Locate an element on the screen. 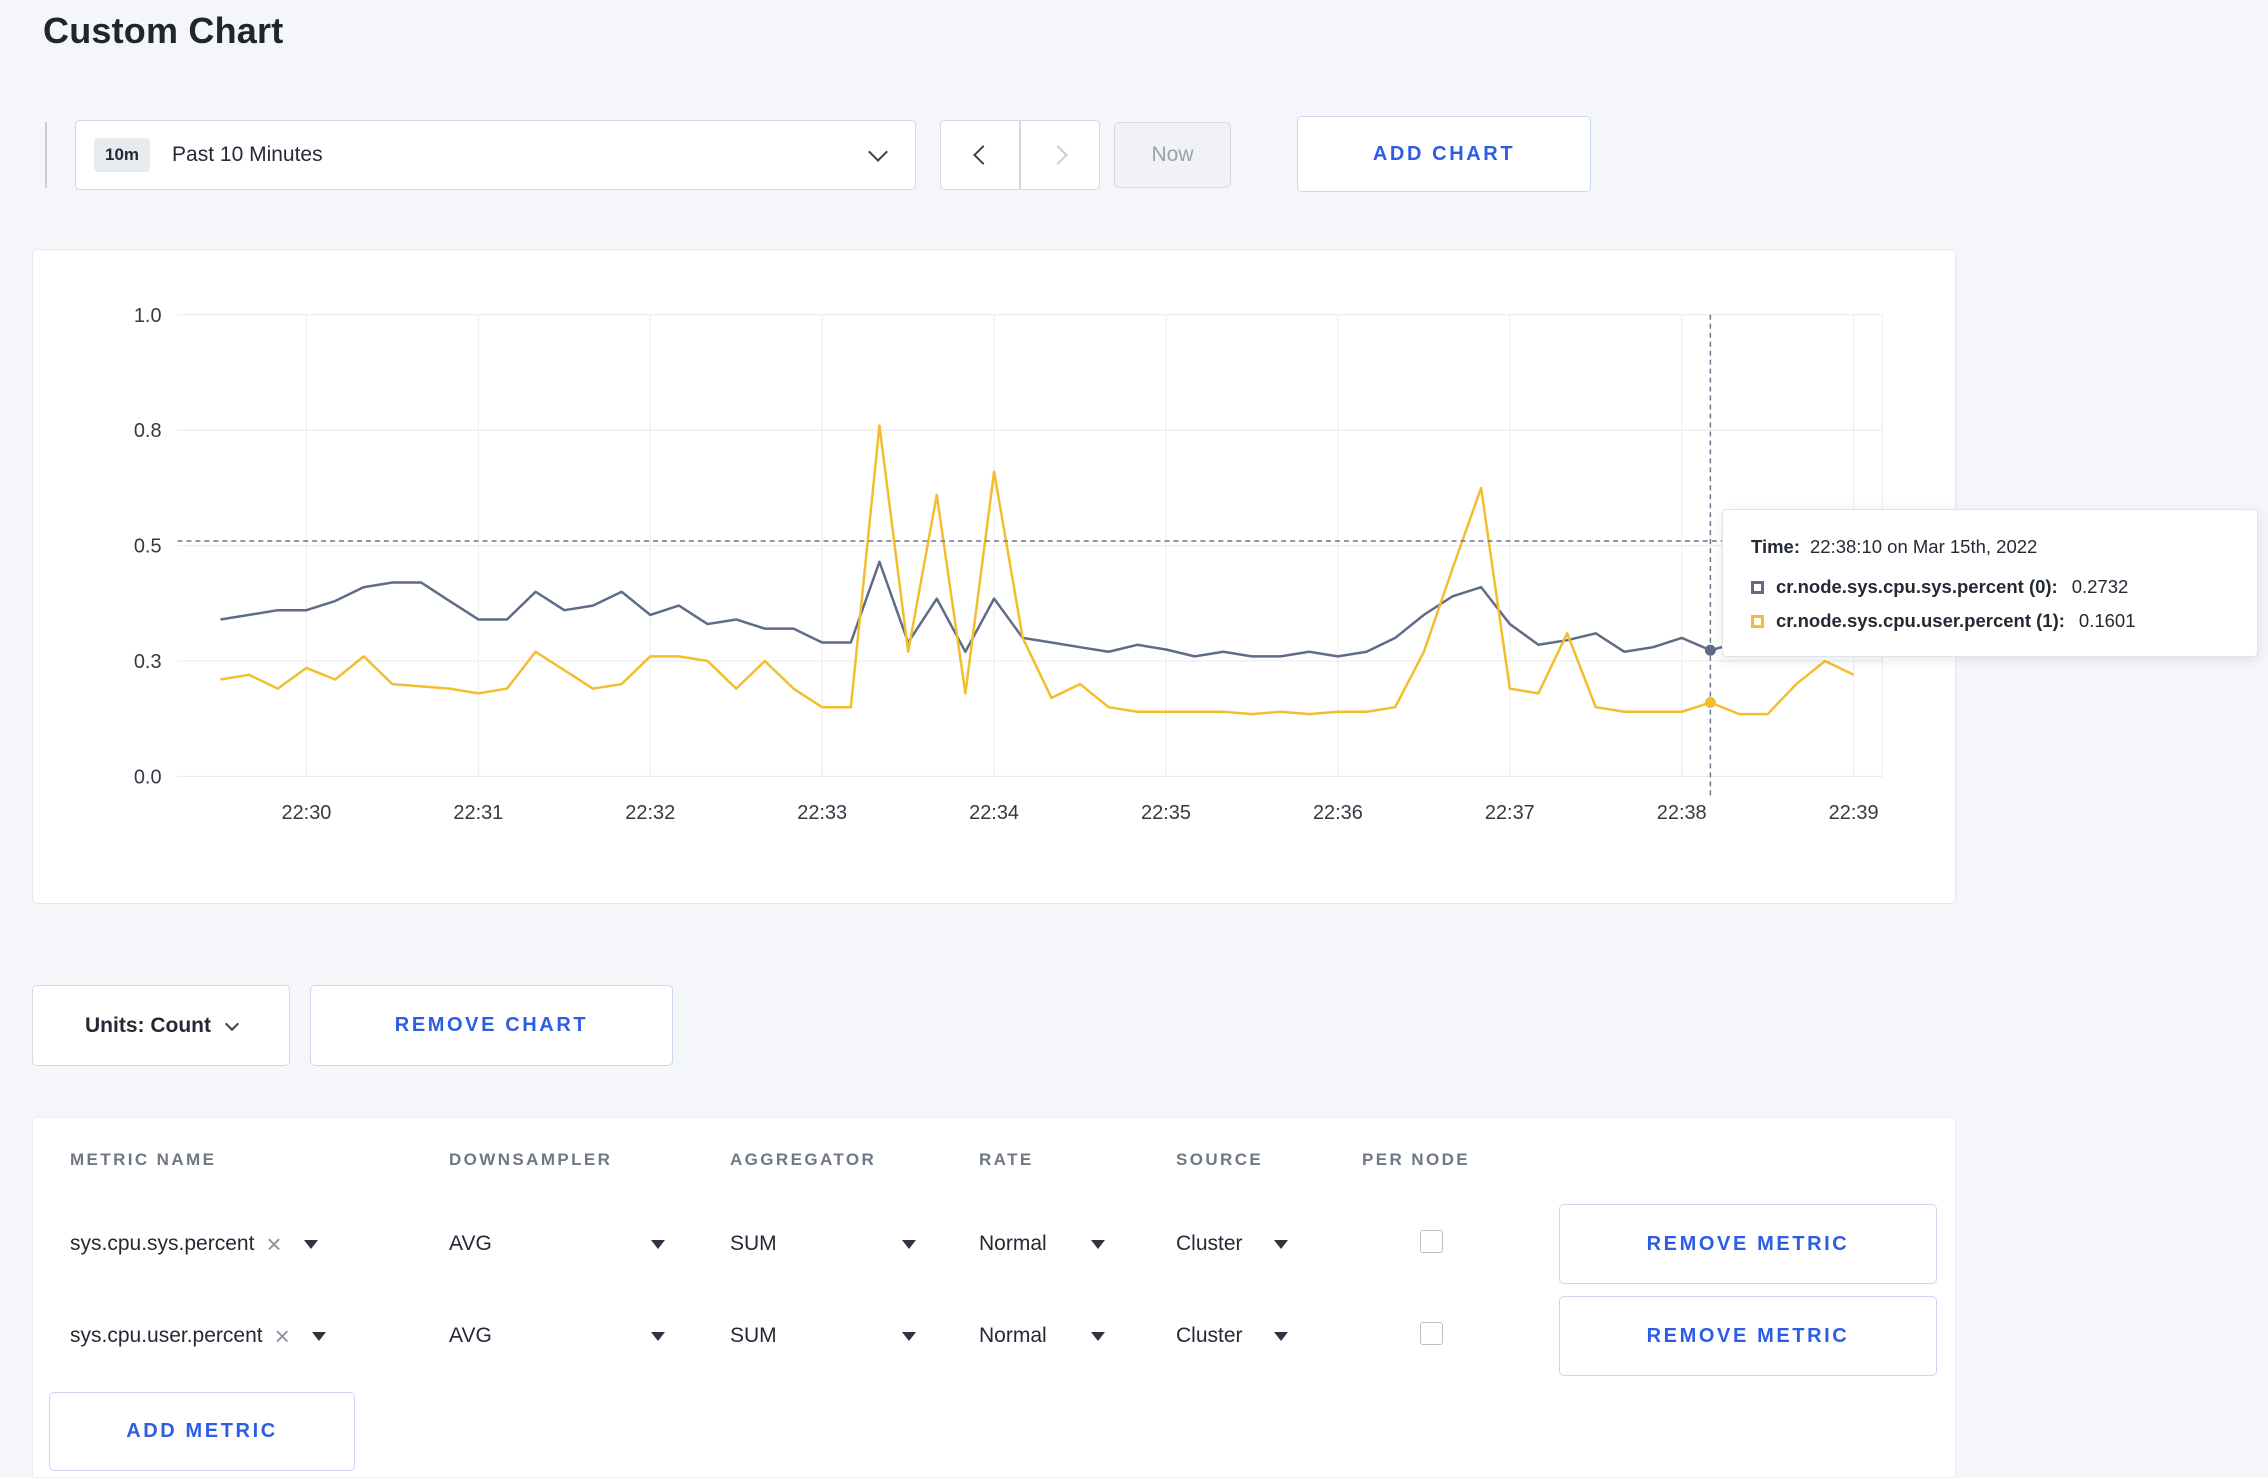 The height and width of the screenshot is (1478, 2268). svg-text: 22:33 is located at coordinates (822, 813).